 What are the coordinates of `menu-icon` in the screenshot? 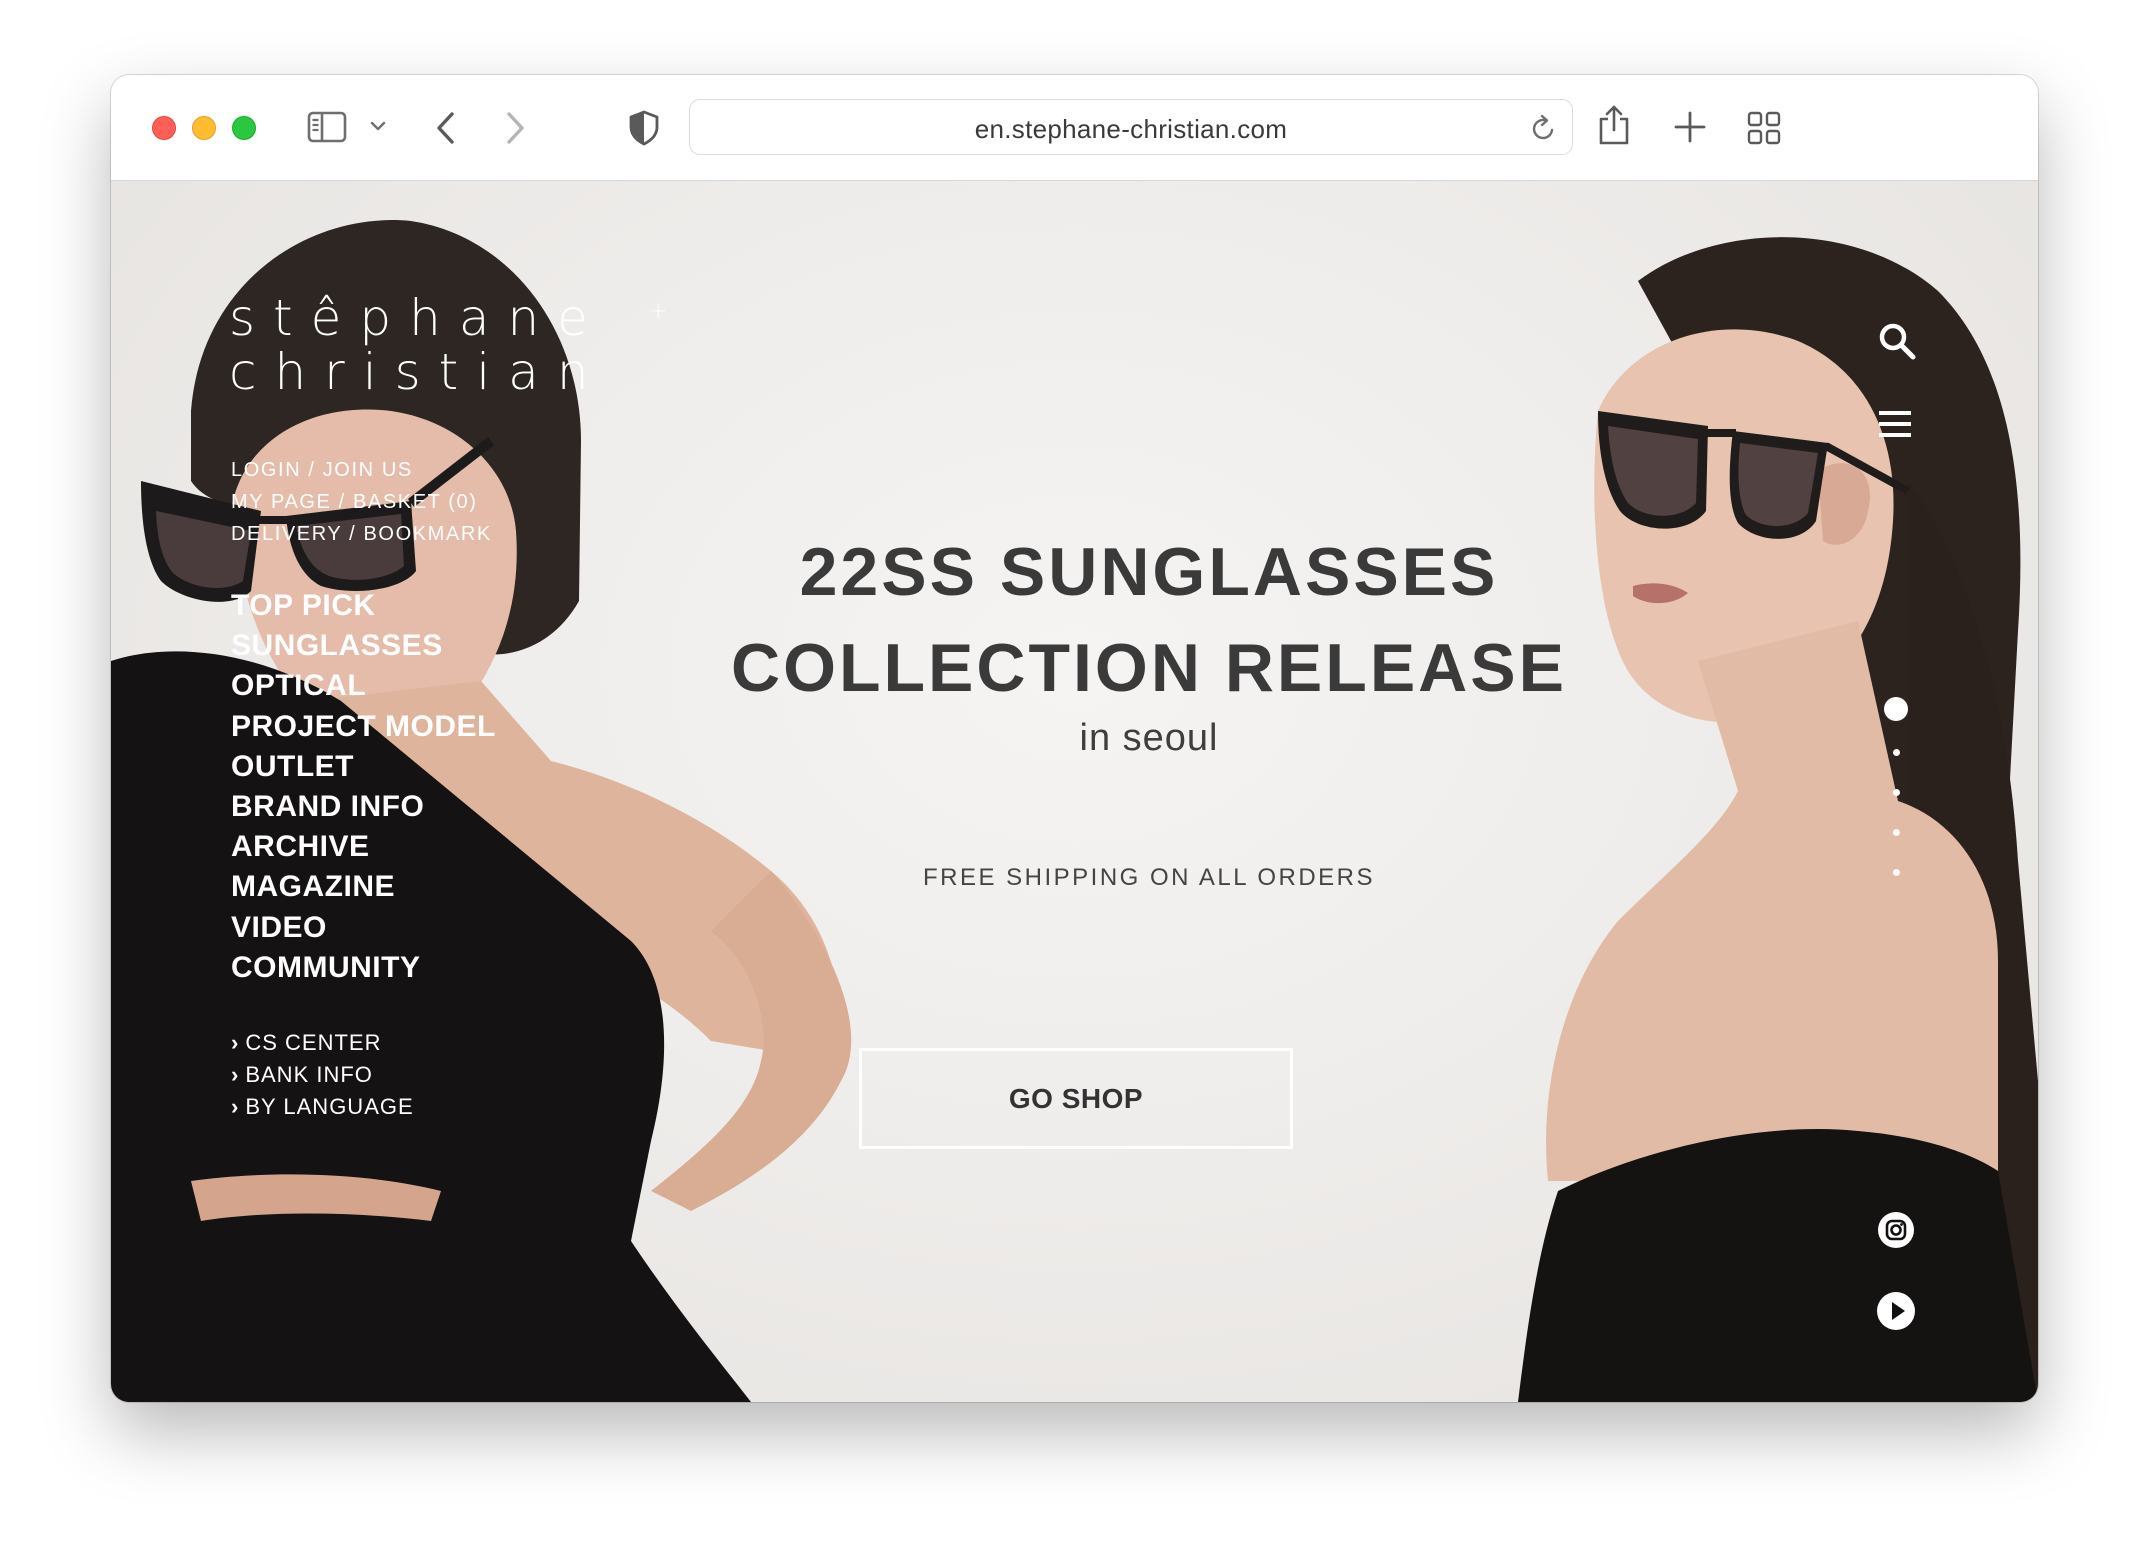 It's located at (1895, 426).